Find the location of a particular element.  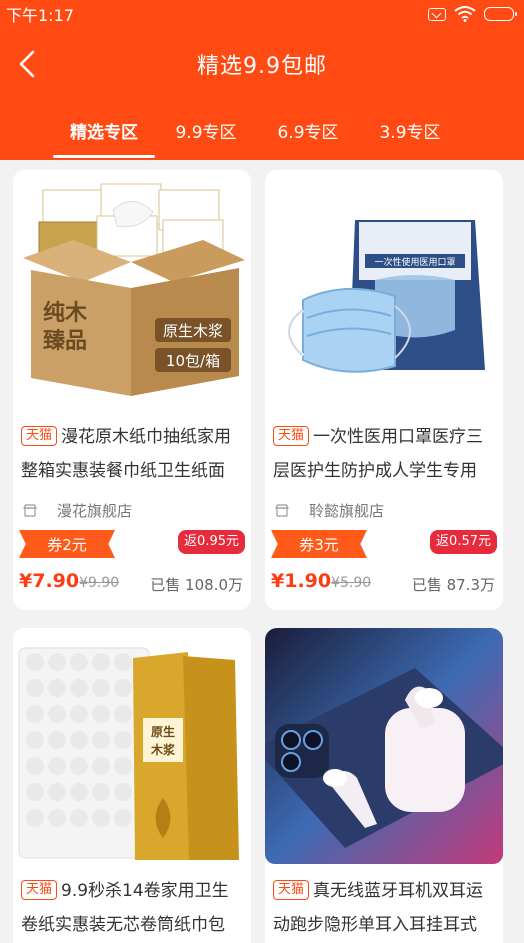

svg-text: 臻品 is located at coordinates (65, 341).